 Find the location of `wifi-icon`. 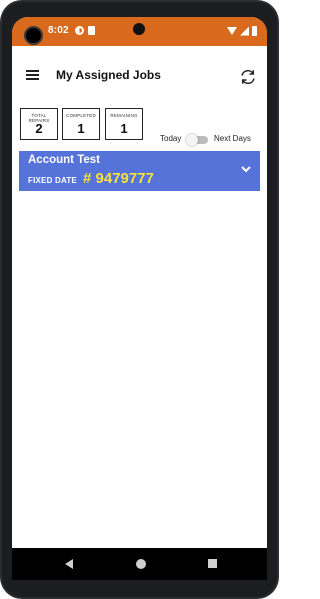

wifi-icon is located at coordinates (232, 31).